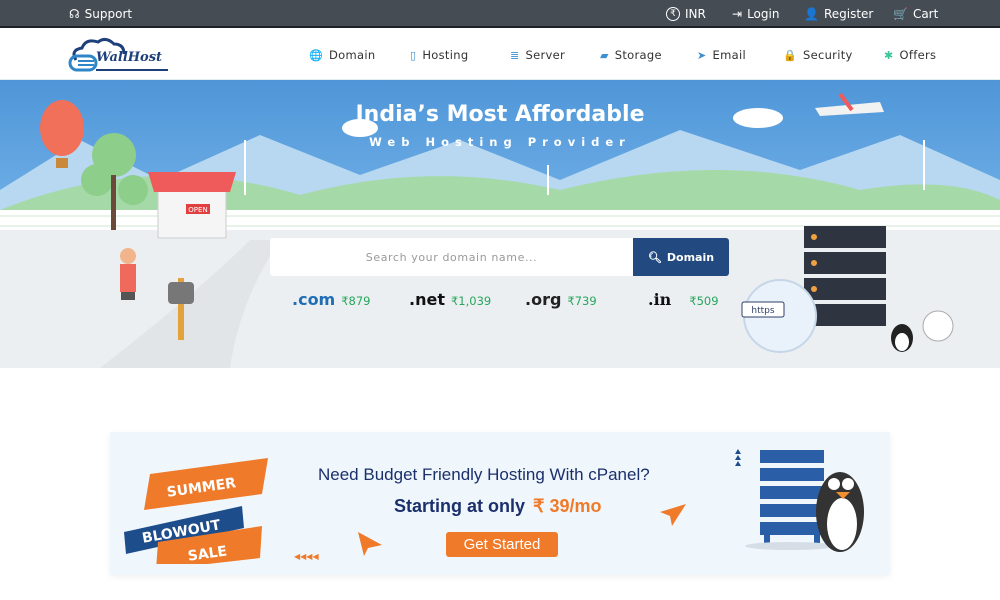 Image resolution: width=1000 pixels, height=600 pixels. Describe the element at coordinates (123, 55) in the screenshot. I see `logo: WallHost` at that location.